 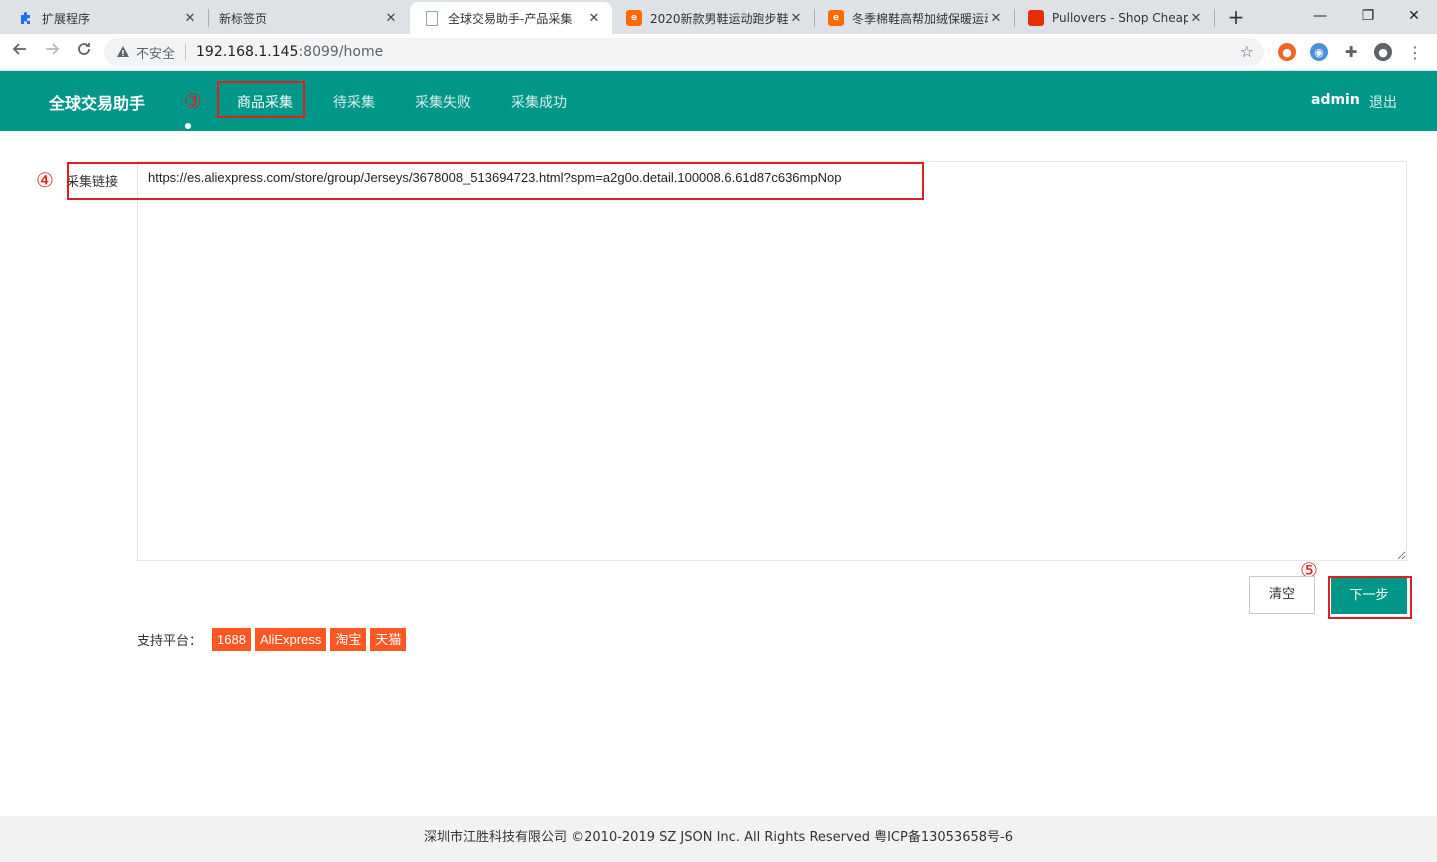 I want to click on aliexpress-icon, so click(x=1036, y=18).